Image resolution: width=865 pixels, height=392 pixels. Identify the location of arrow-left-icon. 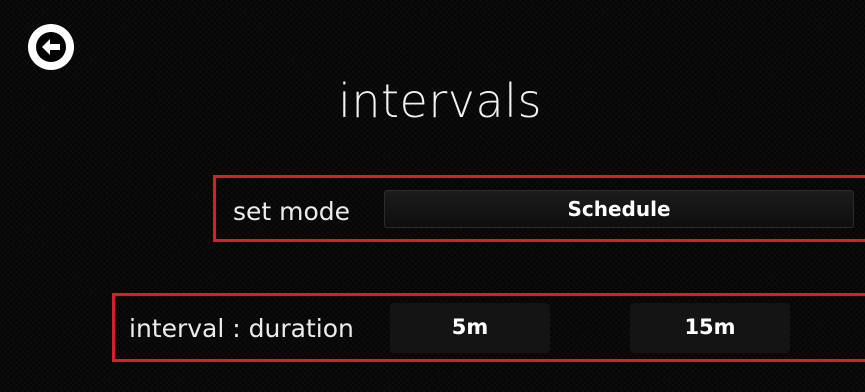
(51, 47).